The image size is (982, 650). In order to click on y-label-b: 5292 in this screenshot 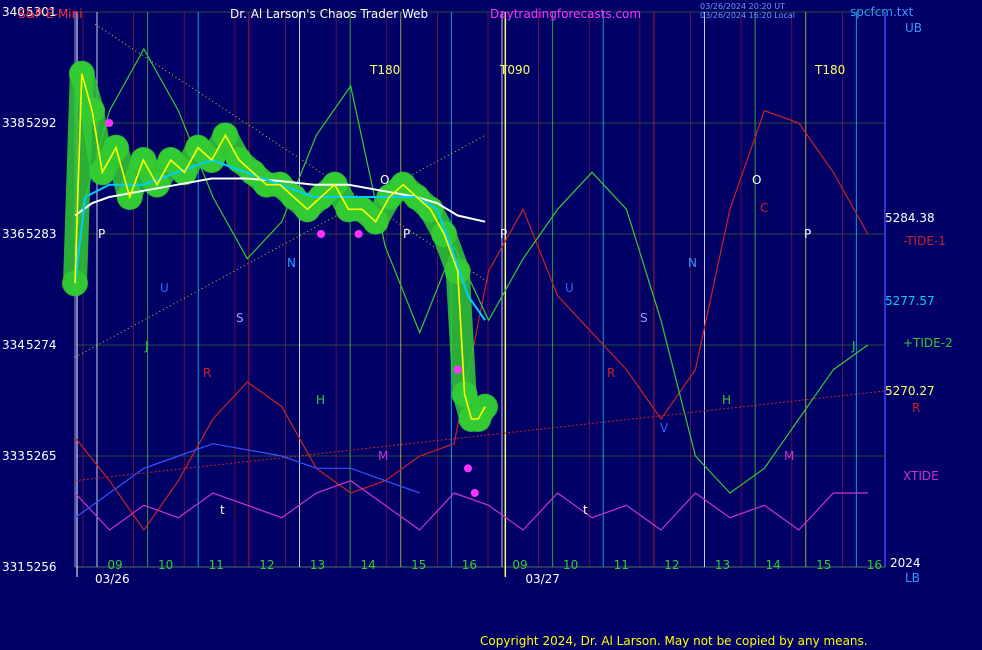, I will do `click(41, 123)`.